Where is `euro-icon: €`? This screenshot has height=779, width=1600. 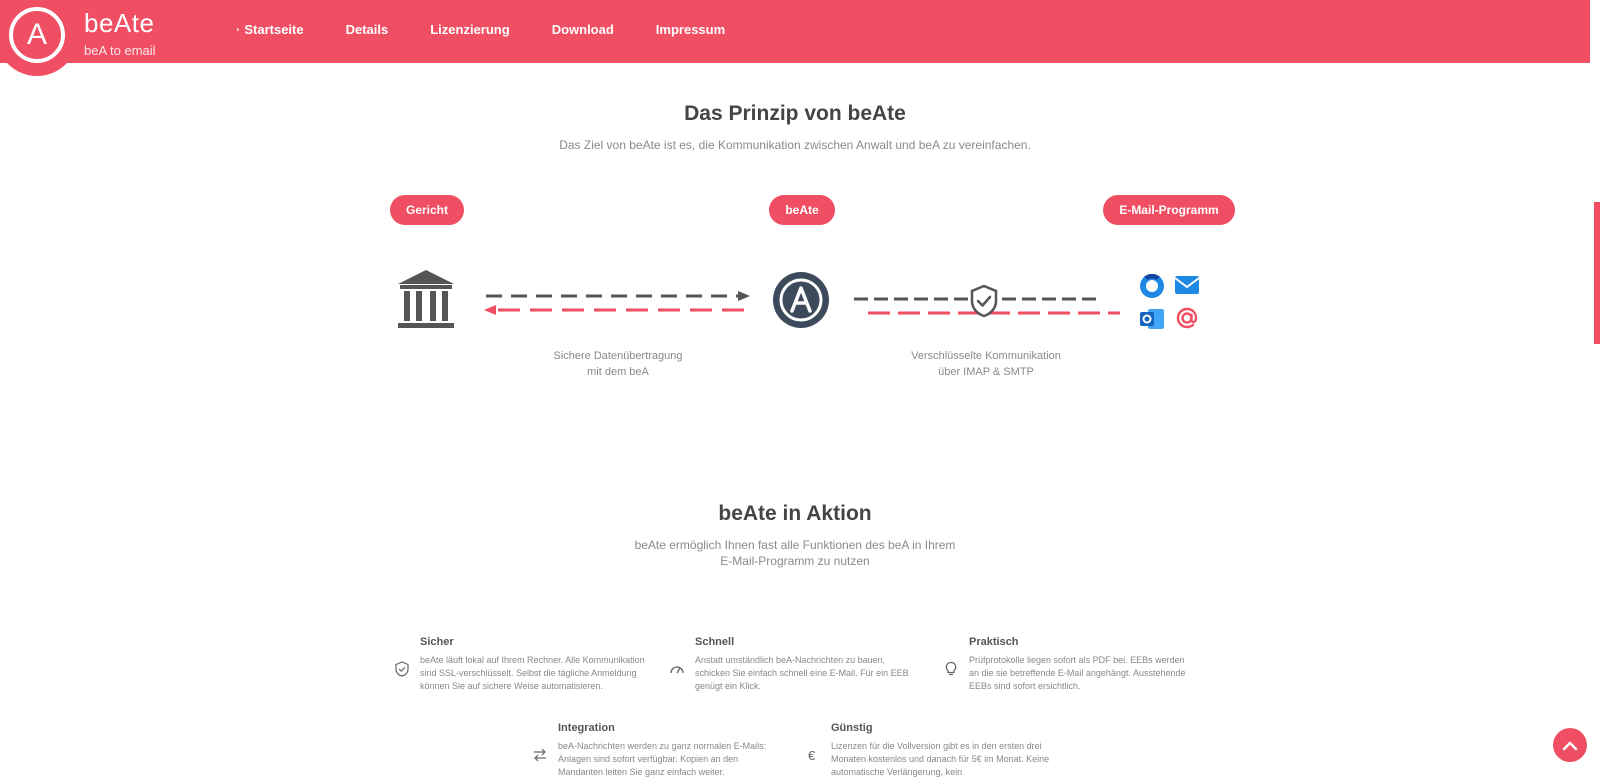
euro-icon: € is located at coordinates (812, 755).